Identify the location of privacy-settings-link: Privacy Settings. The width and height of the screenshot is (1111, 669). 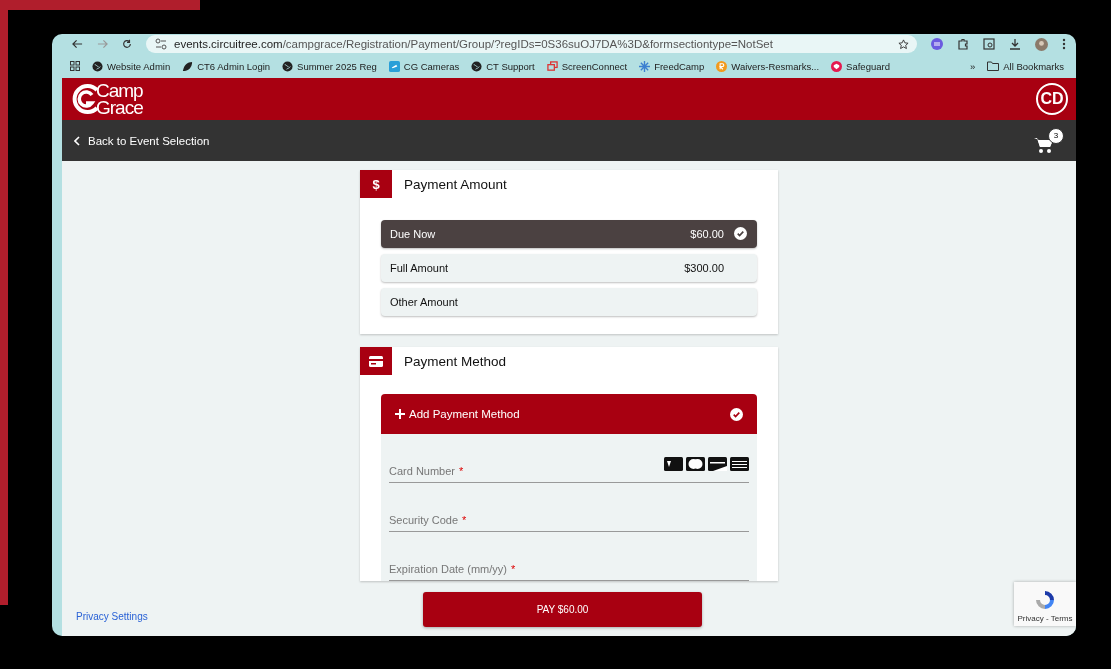
(112, 616).